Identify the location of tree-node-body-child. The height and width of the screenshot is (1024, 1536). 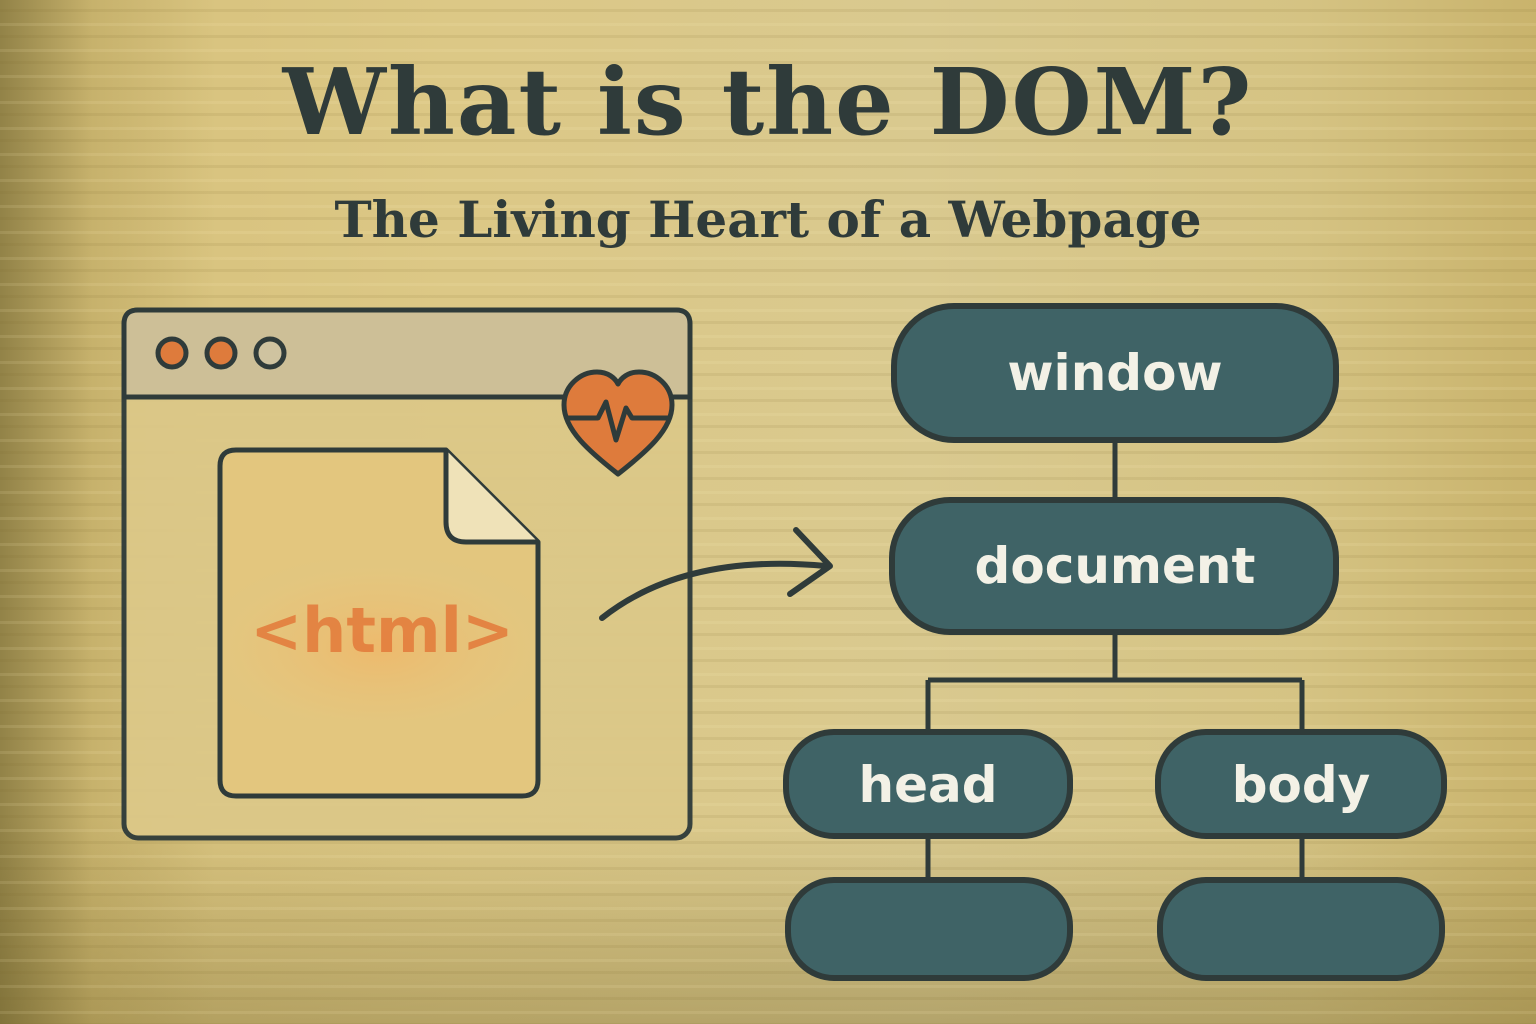
(1301, 929).